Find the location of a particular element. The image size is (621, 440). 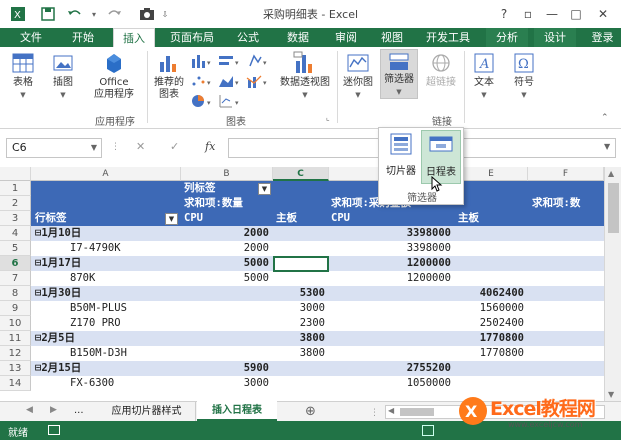

scroll-up-icon: ▲ is located at coordinates (611, 173).